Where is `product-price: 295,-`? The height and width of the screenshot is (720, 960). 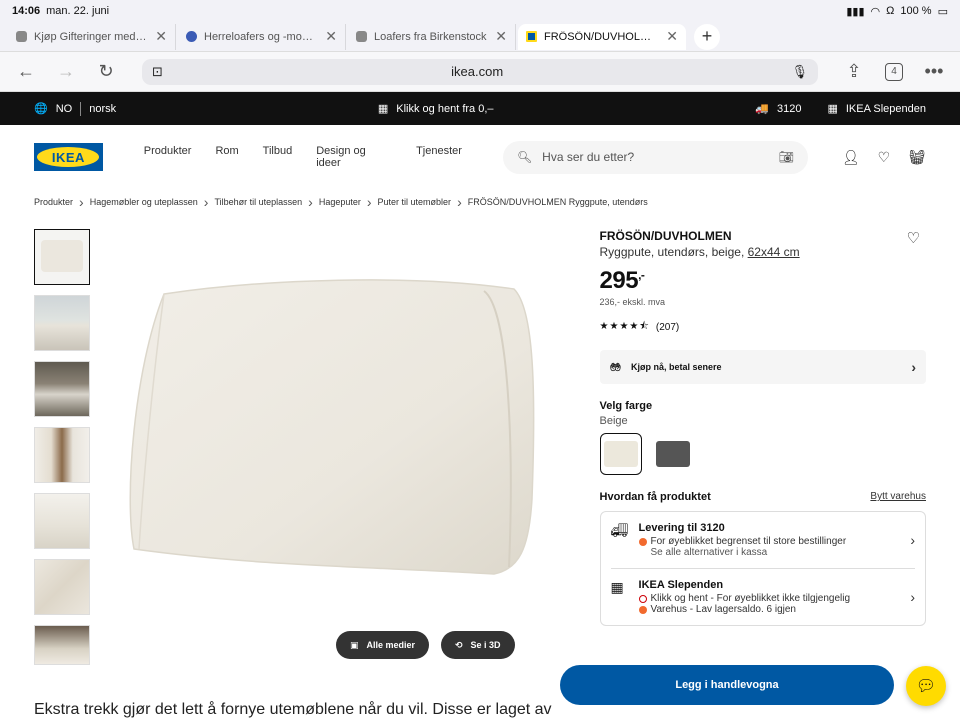 product-price: 295,- is located at coordinates (763, 281).